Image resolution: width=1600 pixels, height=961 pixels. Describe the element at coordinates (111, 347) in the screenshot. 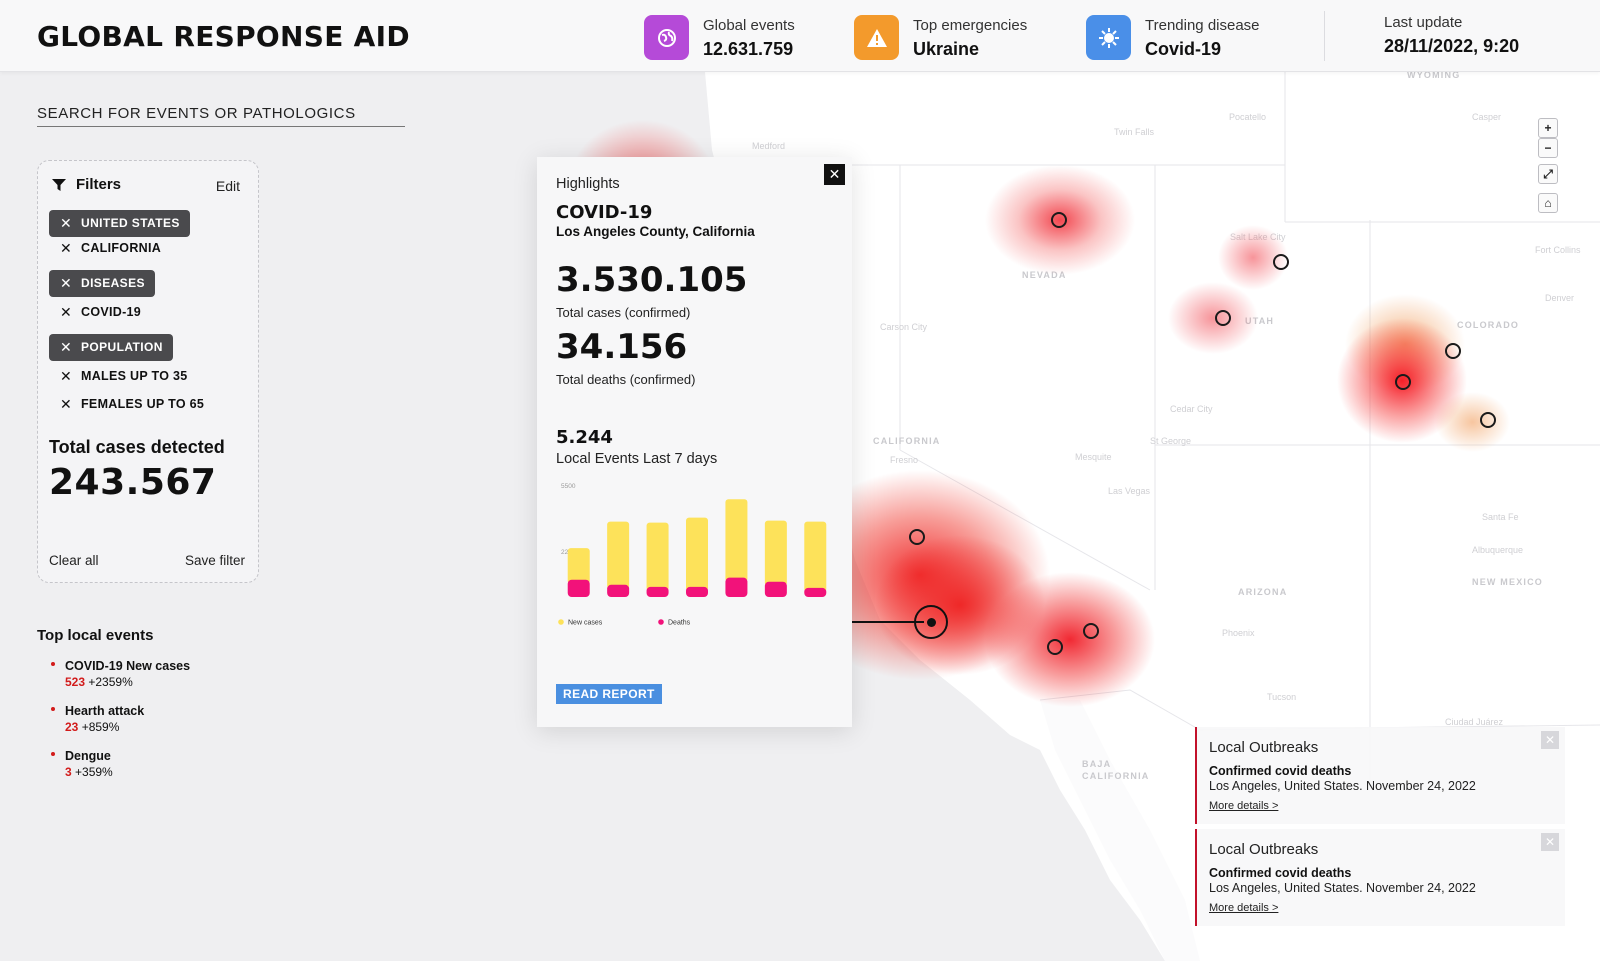

I see `filter-chip-population: POPULATION` at that location.